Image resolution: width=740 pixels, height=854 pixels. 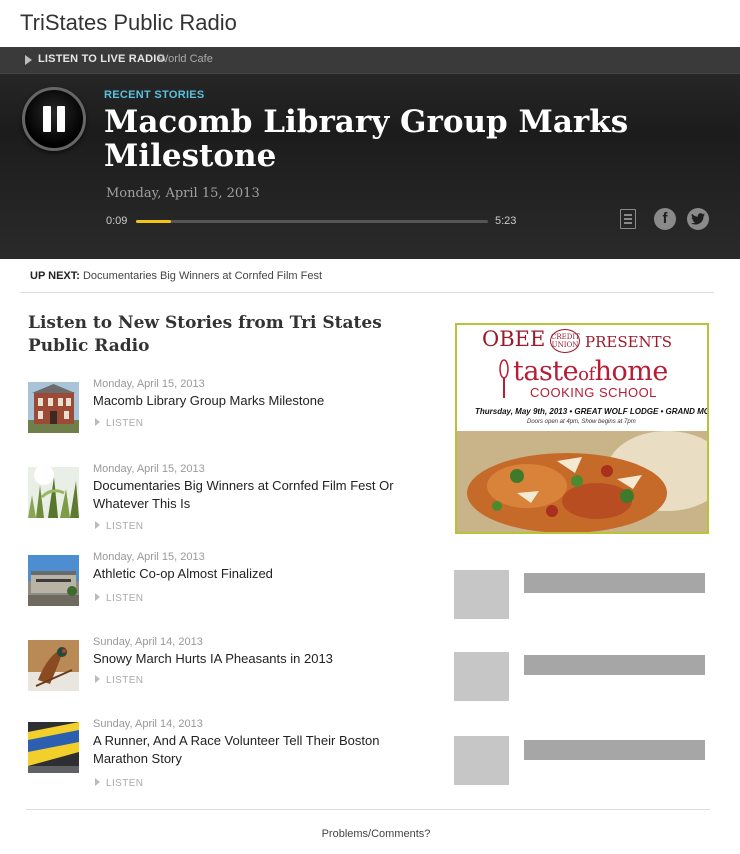 I want to click on story-title: Macomb Library Group Marks Milestone, so click(x=253, y=401).